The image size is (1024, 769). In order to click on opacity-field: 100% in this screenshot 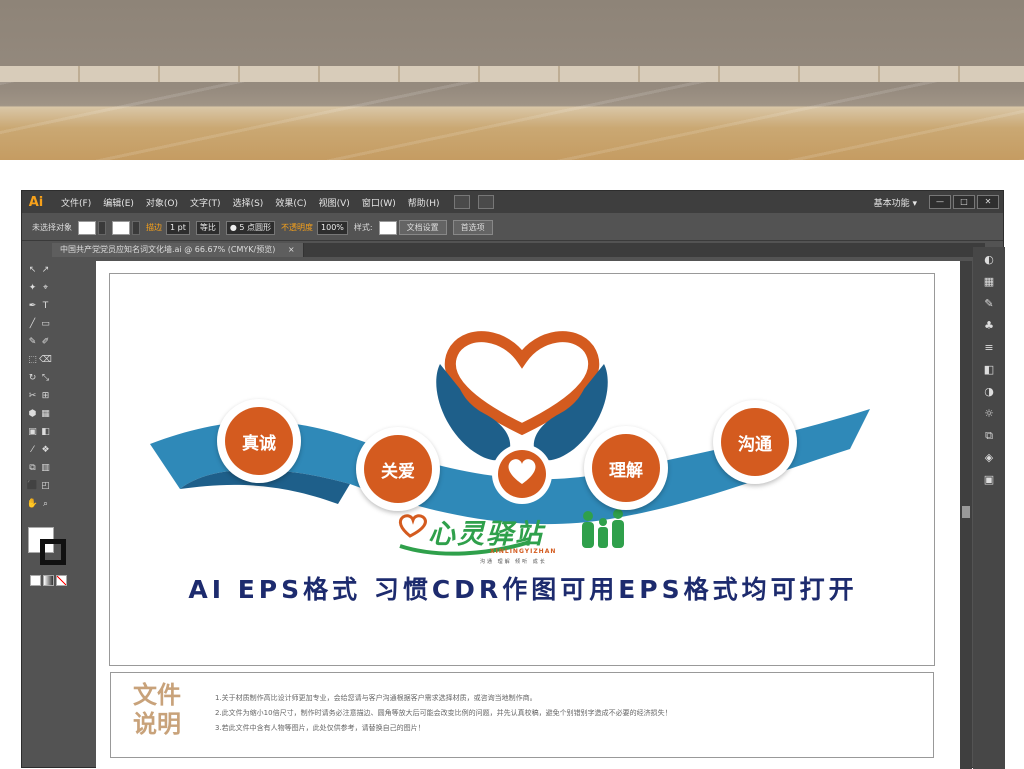, I will do `click(332, 227)`.